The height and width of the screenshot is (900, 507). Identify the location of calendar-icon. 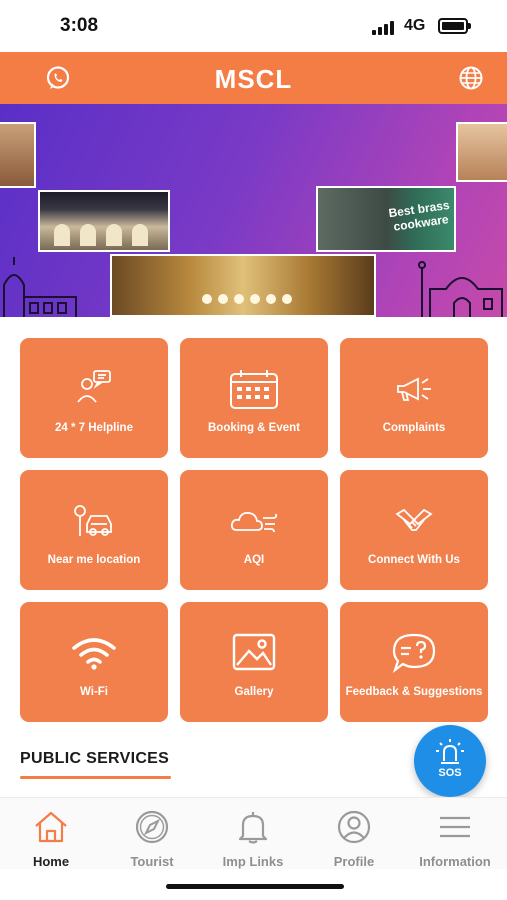
(254, 389).